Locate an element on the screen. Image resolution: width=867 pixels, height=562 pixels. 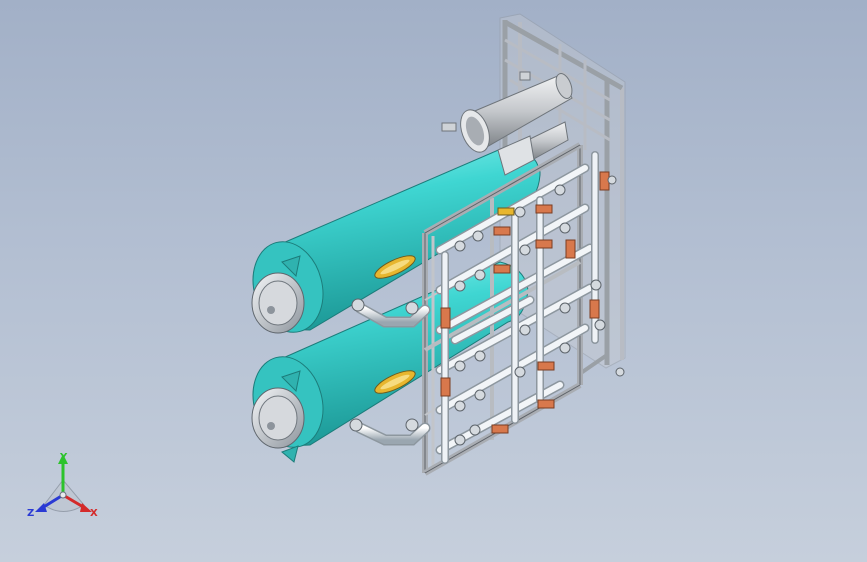
x-axis-label: X is located at coordinates (94, 513).